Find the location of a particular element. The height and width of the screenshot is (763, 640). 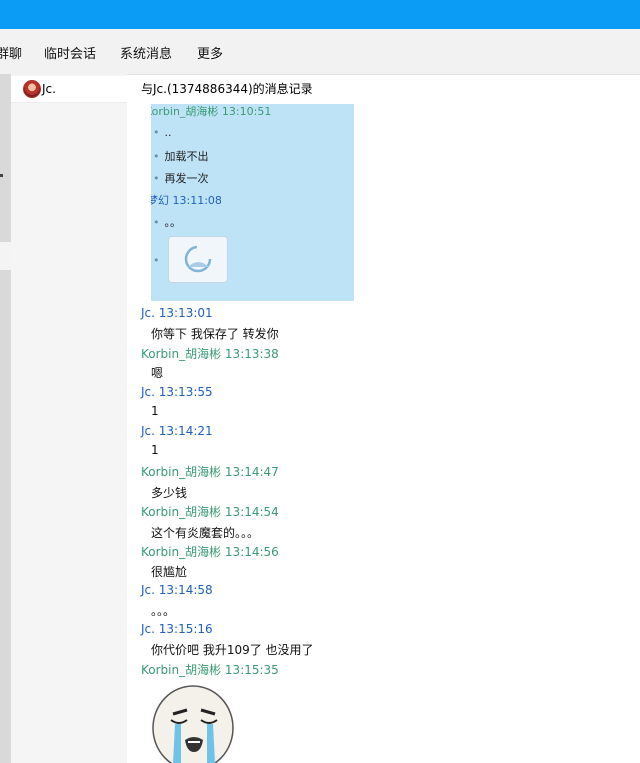

message-sender-korbin: Korbin_胡海彬 13:14:47 is located at coordinates (210, 472).